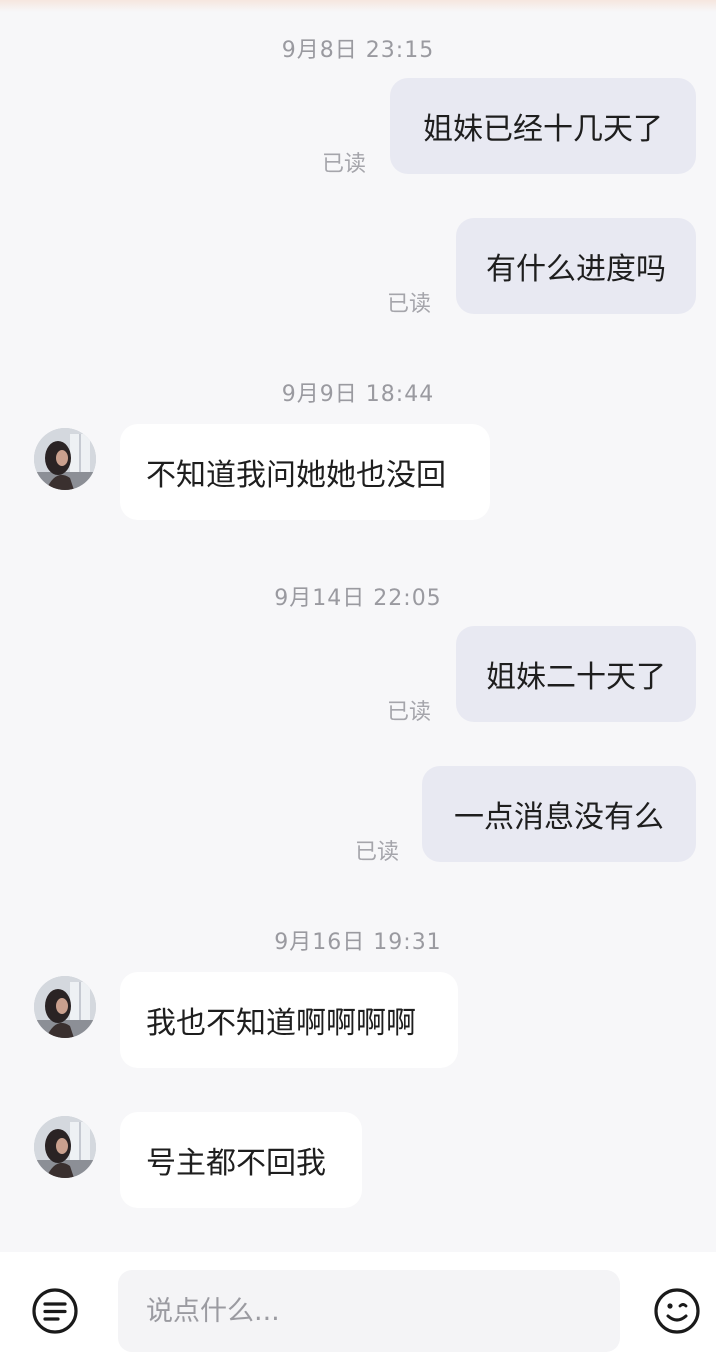 This screenshot has width=716, height=1366. Describe the element at coordinates (576, 674) in the screenshot. I see `outgoing-message: 姐妹二十天了` at that location.